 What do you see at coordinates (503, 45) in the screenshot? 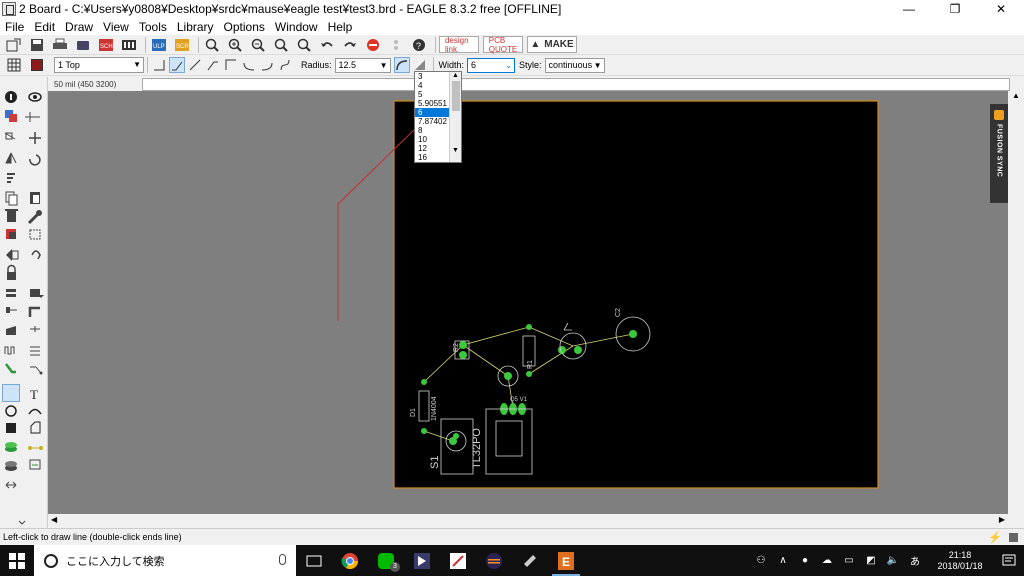
I see `pcb-quote-button: PCB QUOTE` at bounding box center [503, 45].